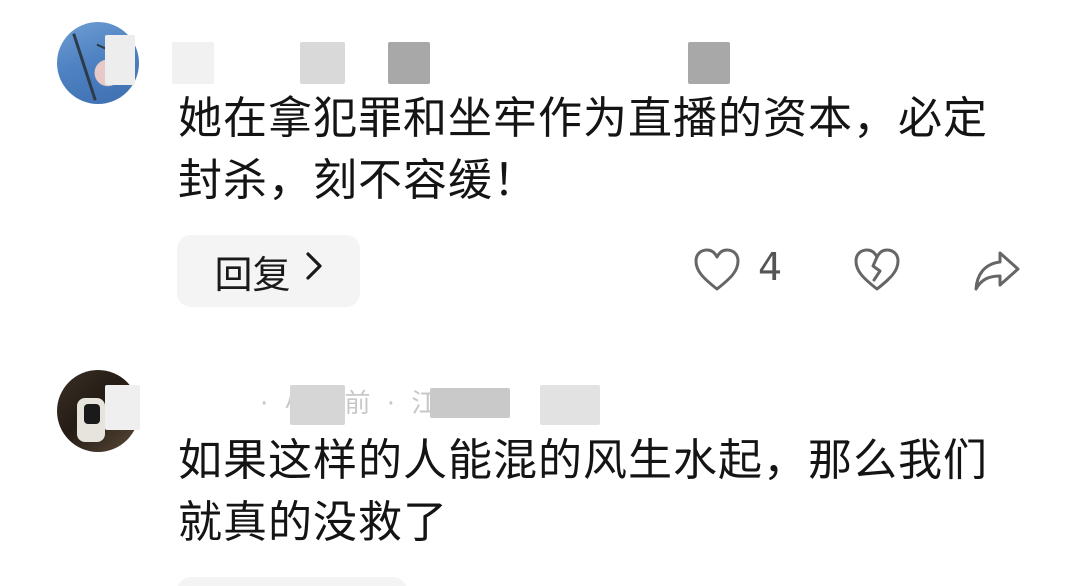  What do you see at coordinates (583, 149) in the screenshot?
I see `comment-text: 她在拿犯罪和坐牢作为直播的资本，必定封杀，刻不容缓！` at bounding box center [583, 149].